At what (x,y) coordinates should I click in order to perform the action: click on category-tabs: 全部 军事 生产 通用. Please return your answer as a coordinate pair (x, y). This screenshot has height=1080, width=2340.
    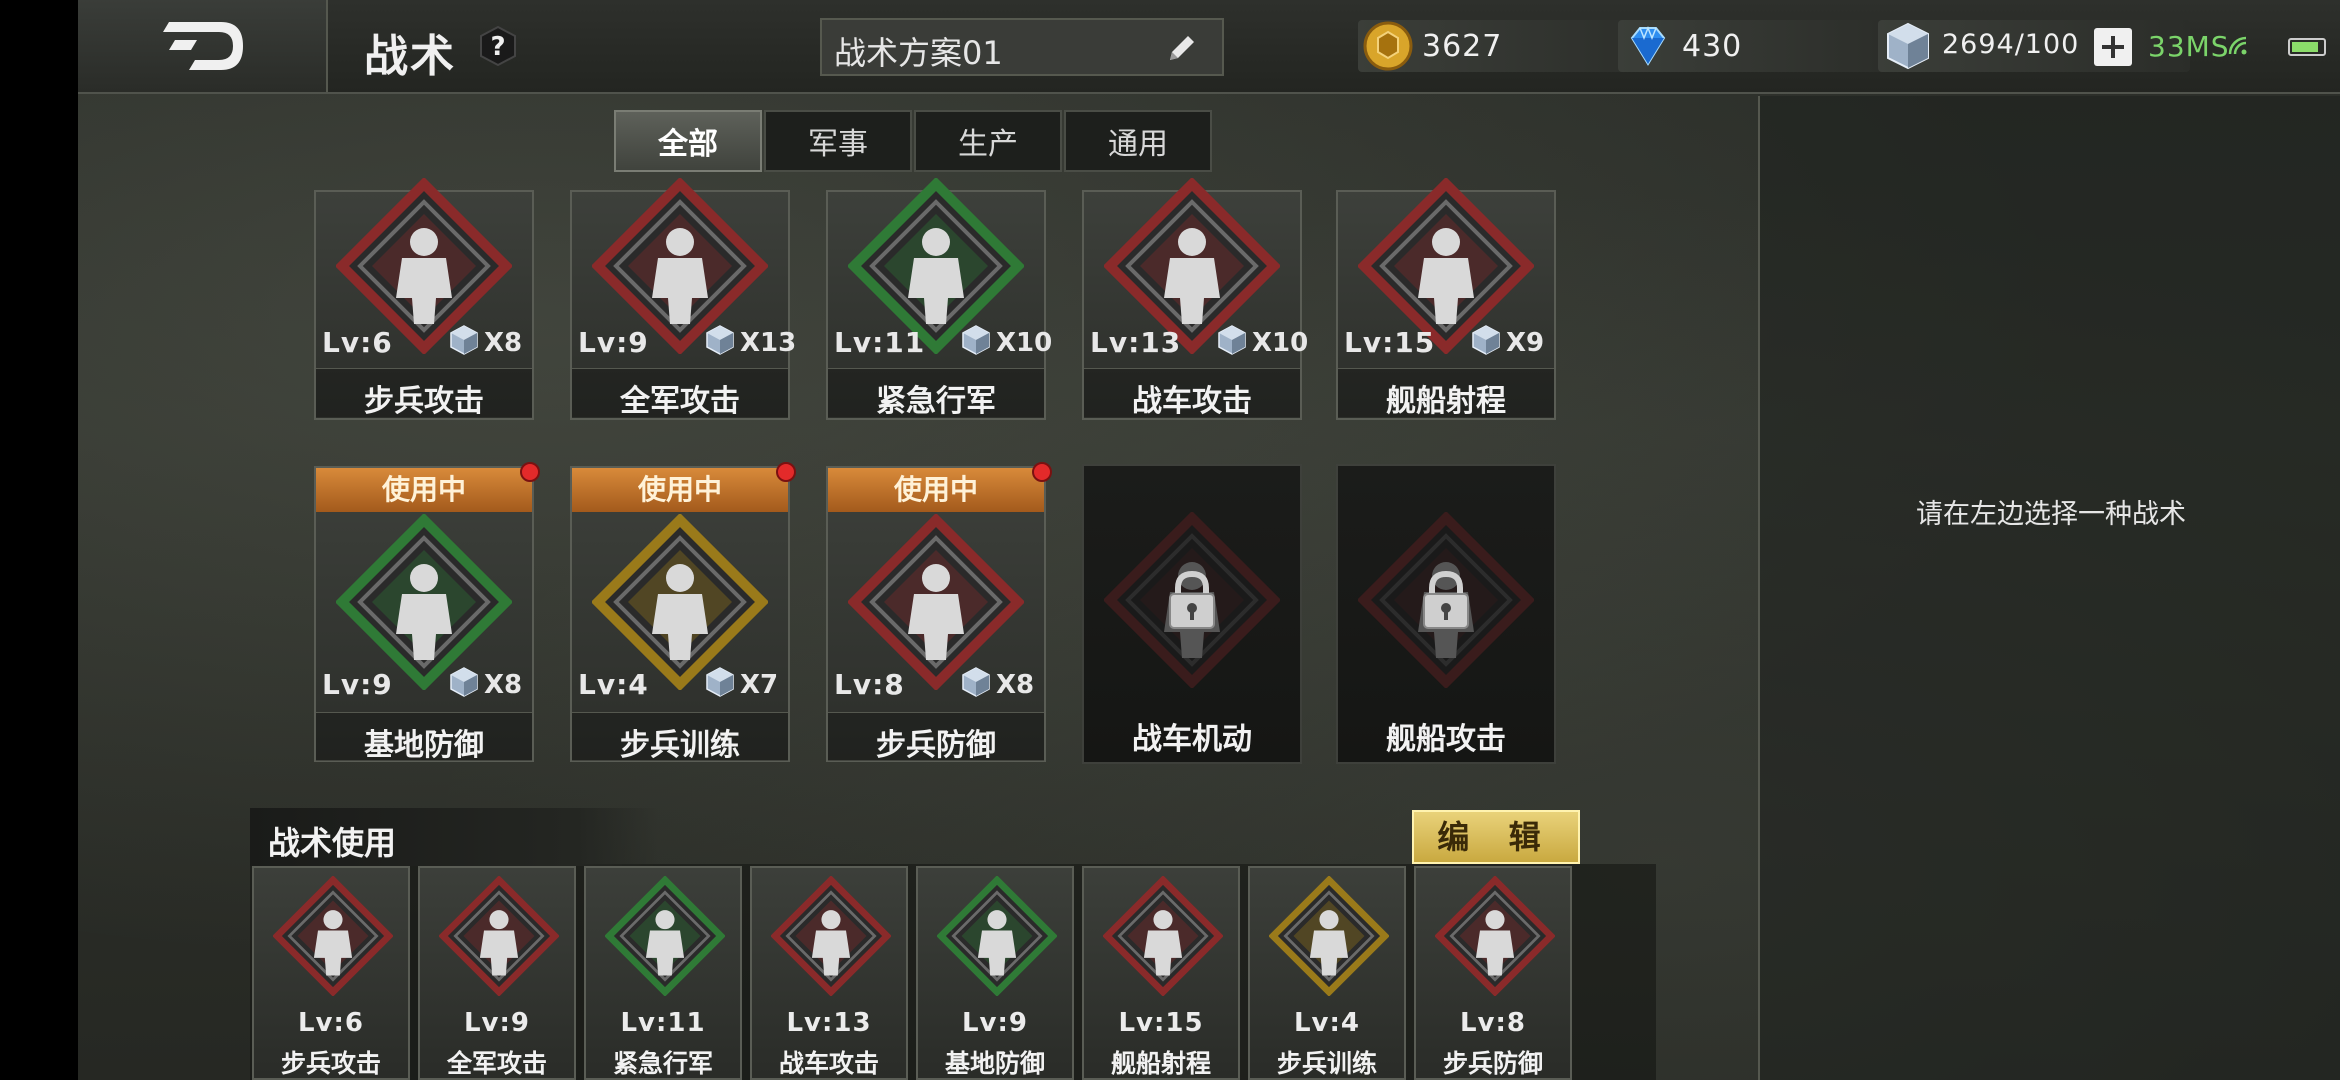
    Looking at the image, I should click on (914, 141).